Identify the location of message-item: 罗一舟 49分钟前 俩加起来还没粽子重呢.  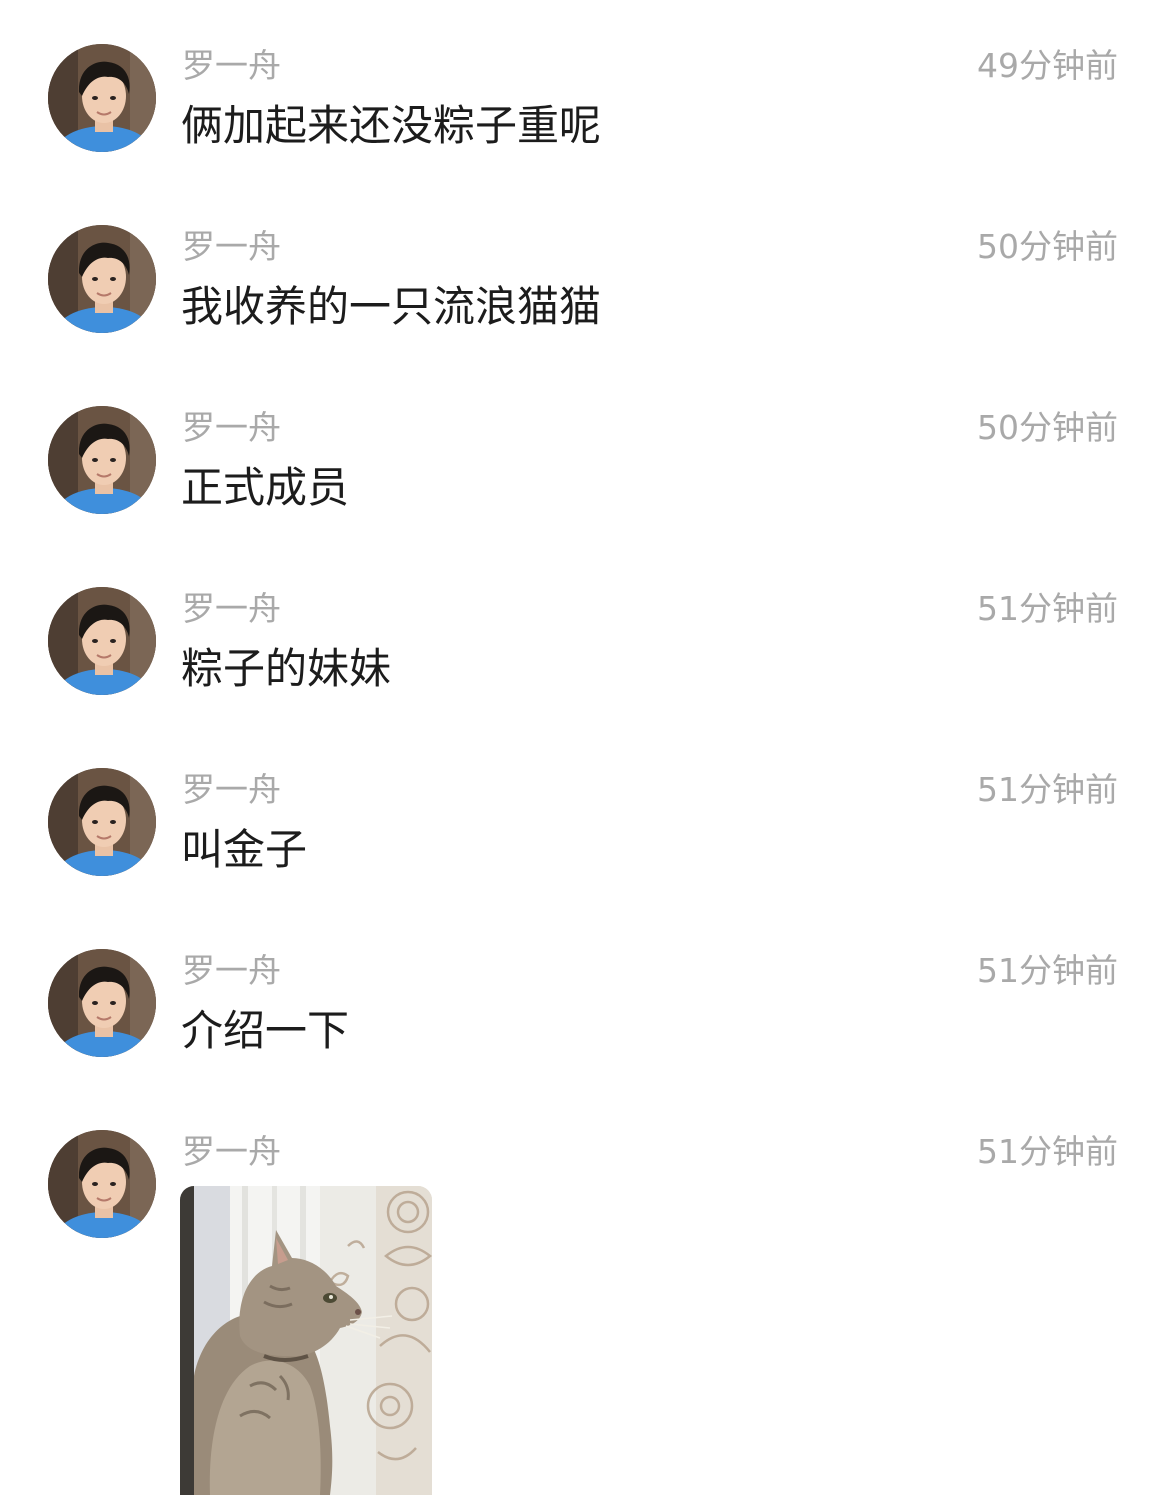
(585, 90).